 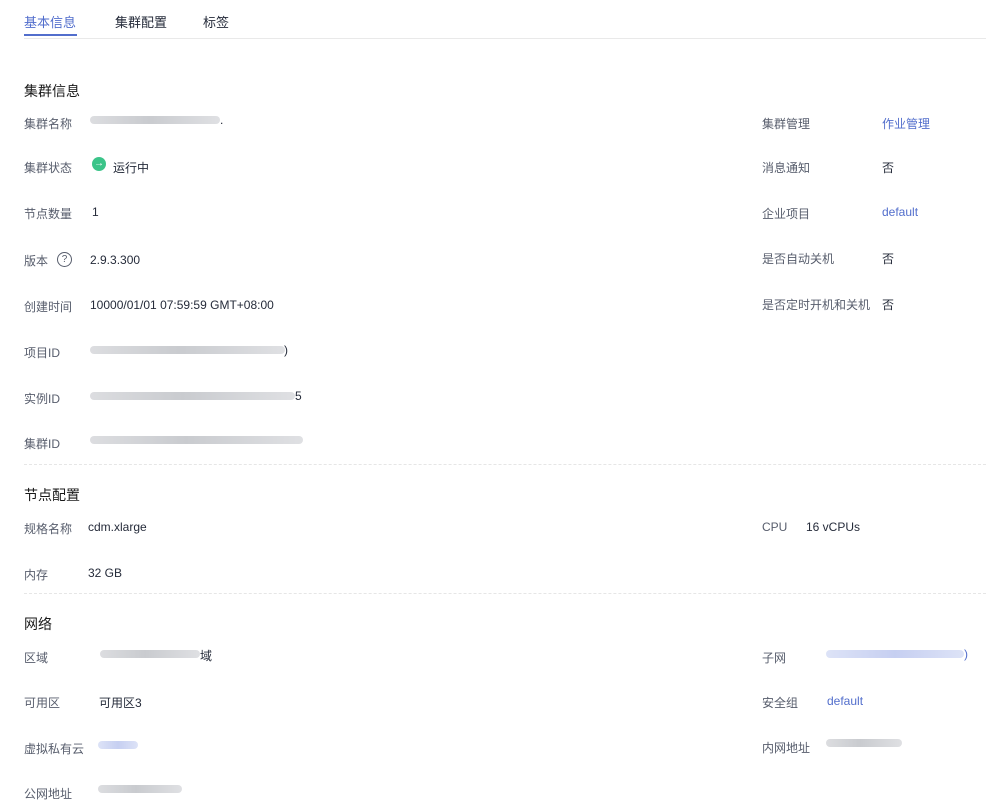 I want to click on scheduled-power-label: 是否定时开机和关机, so click(x=816, y=305).